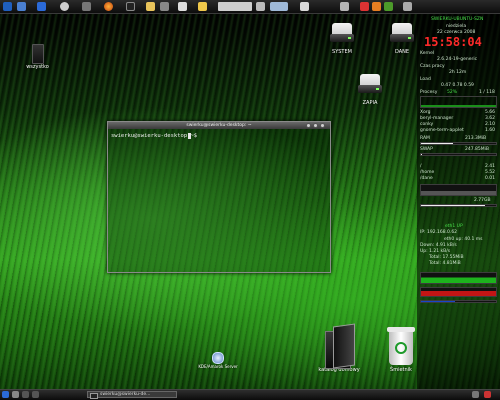  What do you see at coordinates (344, 6) in the screenshot?
I see `drive-applet-icon` at bounding box center [344, 6].